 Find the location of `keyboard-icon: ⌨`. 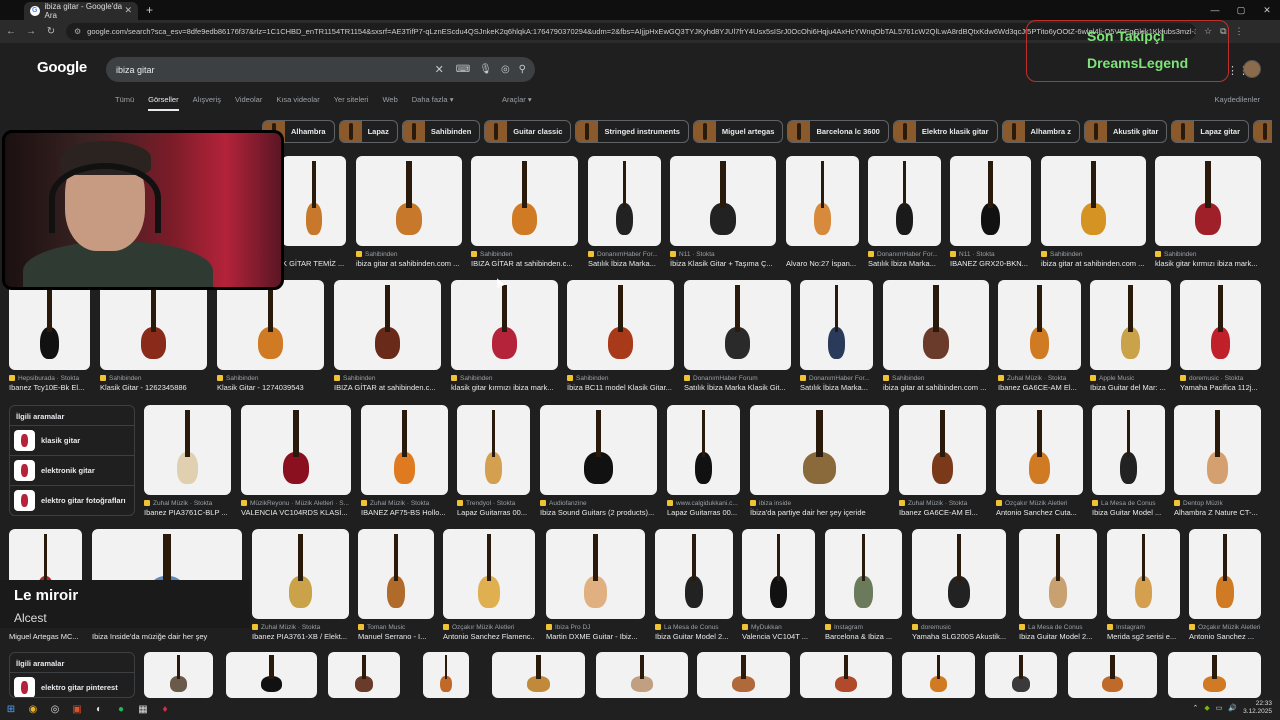

keyboard-icon: ⌨ is located at coordinates (463, 69).